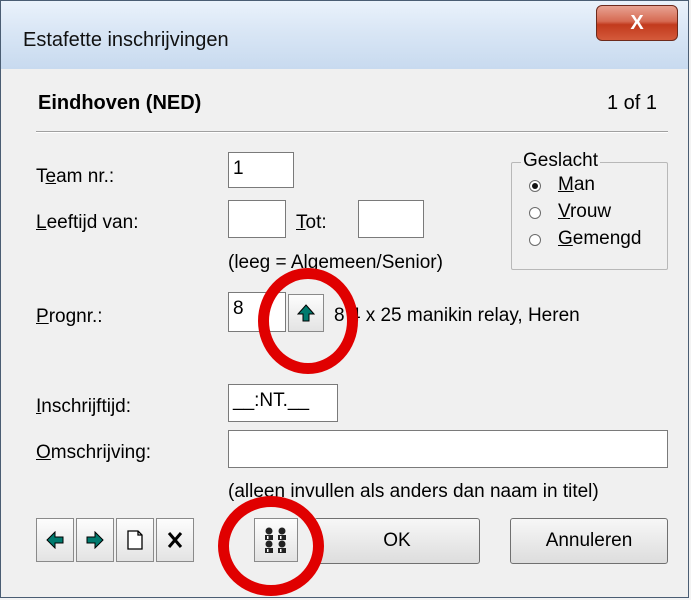  I want to click on program-select-button, so click(306, 313).